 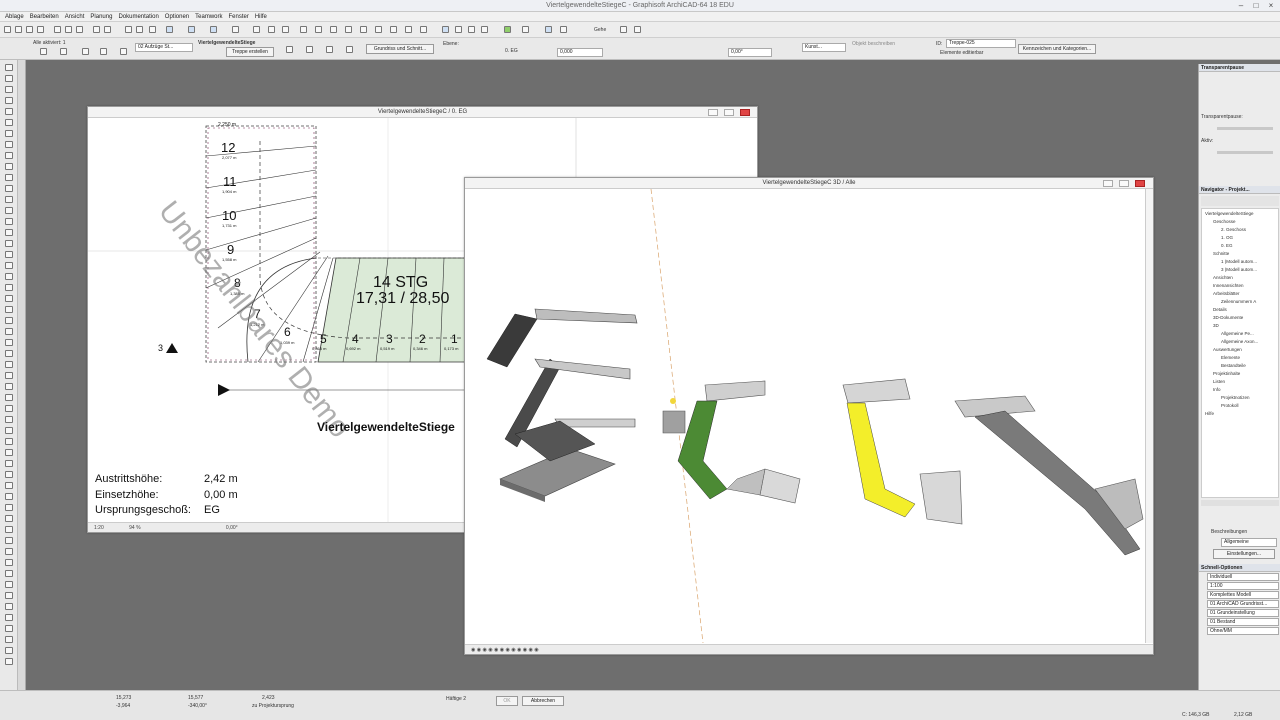 I want to click on stretch-icon, so click(x=393, y=29).